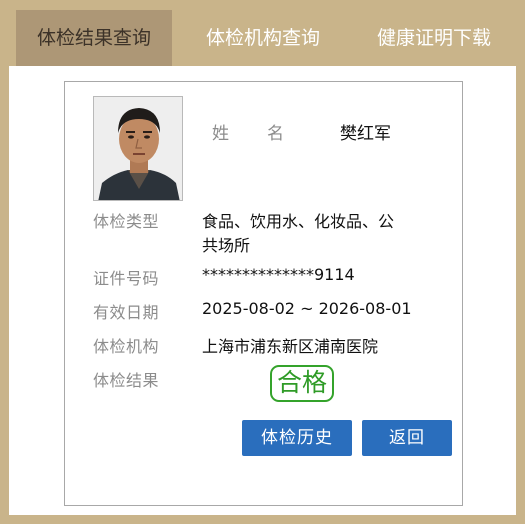 This screenshot has height=524, width=525. I want to click on exam-type-label: 体检类型, so click(126, 221).